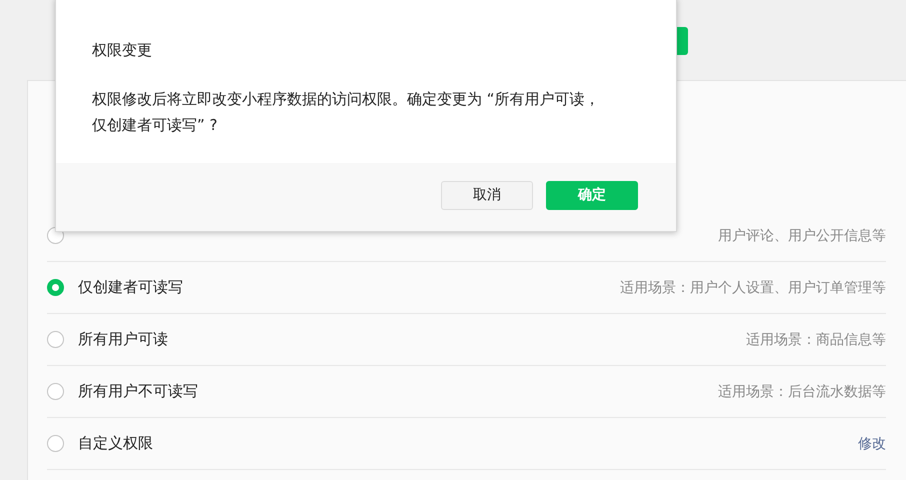 The width and height of the screenshot is (906, 480). What do you see at coordinates (123, 339) in the screenshot?
I see `option-label: 所有用户可读` at bounding box center [123, 339].